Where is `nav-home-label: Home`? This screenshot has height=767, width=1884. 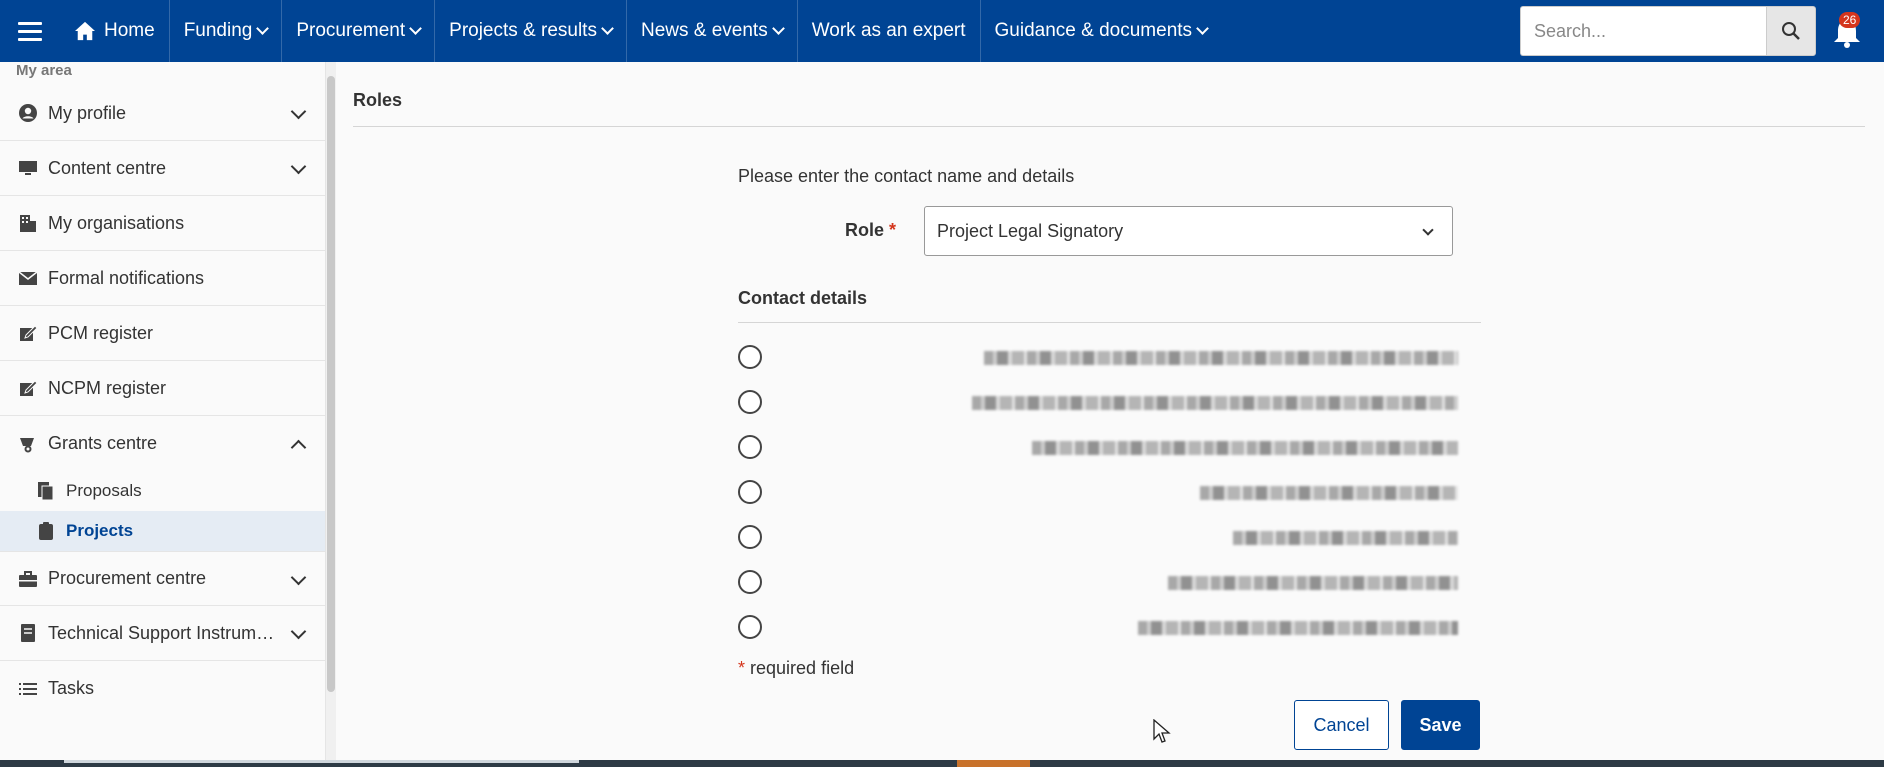 nav-home-label: Home is located at coordinates (129, 30).